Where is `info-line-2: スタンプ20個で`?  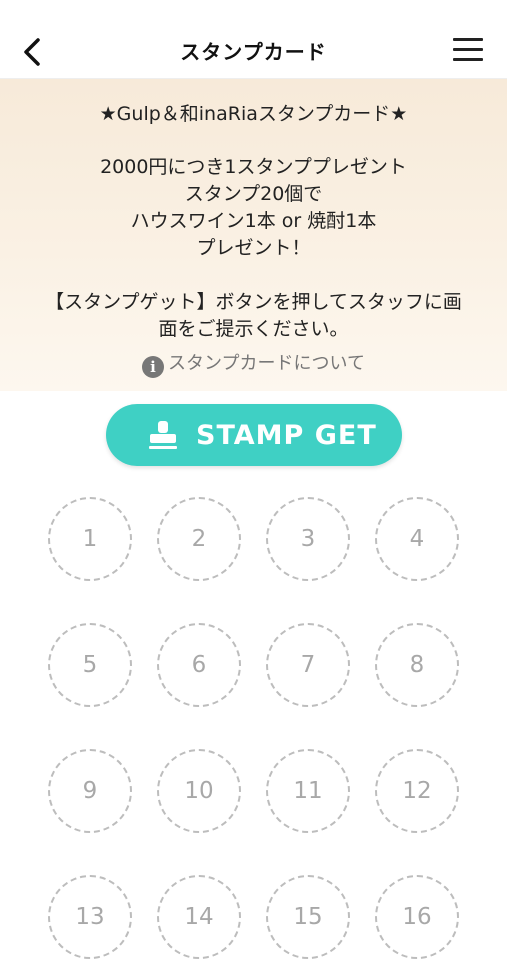 info-line-2: スタンプ20個で is located at coordinates (253, 194).